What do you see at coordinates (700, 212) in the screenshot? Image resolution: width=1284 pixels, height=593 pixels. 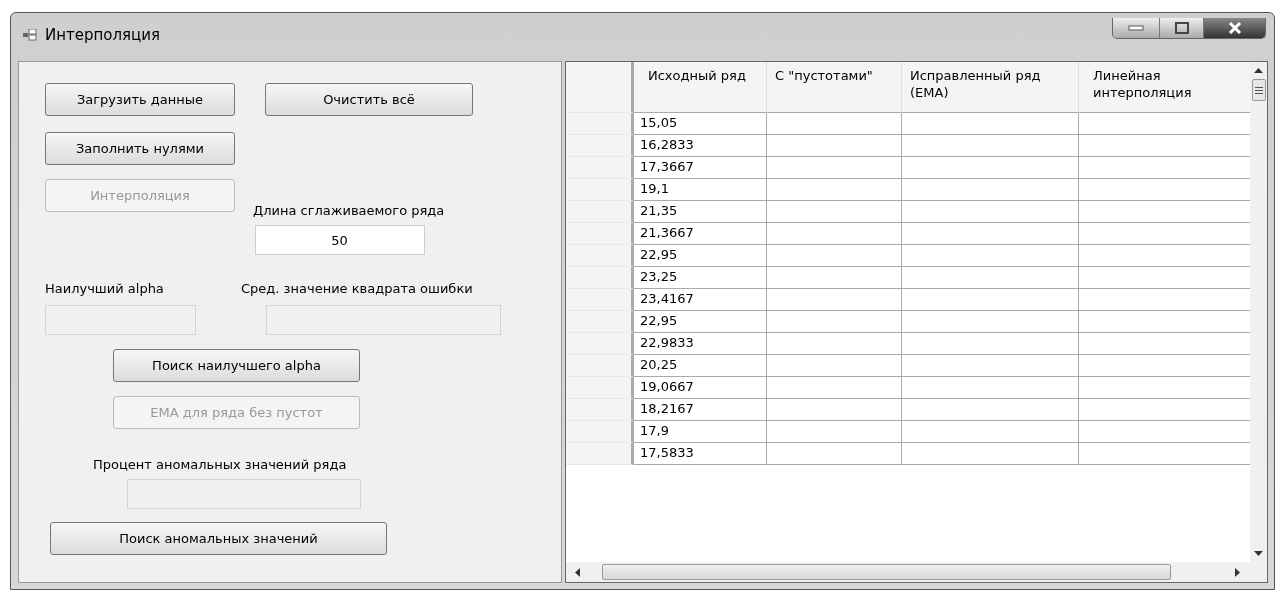 I see `table-cell: 21,35` at bounding box center [700, 212].